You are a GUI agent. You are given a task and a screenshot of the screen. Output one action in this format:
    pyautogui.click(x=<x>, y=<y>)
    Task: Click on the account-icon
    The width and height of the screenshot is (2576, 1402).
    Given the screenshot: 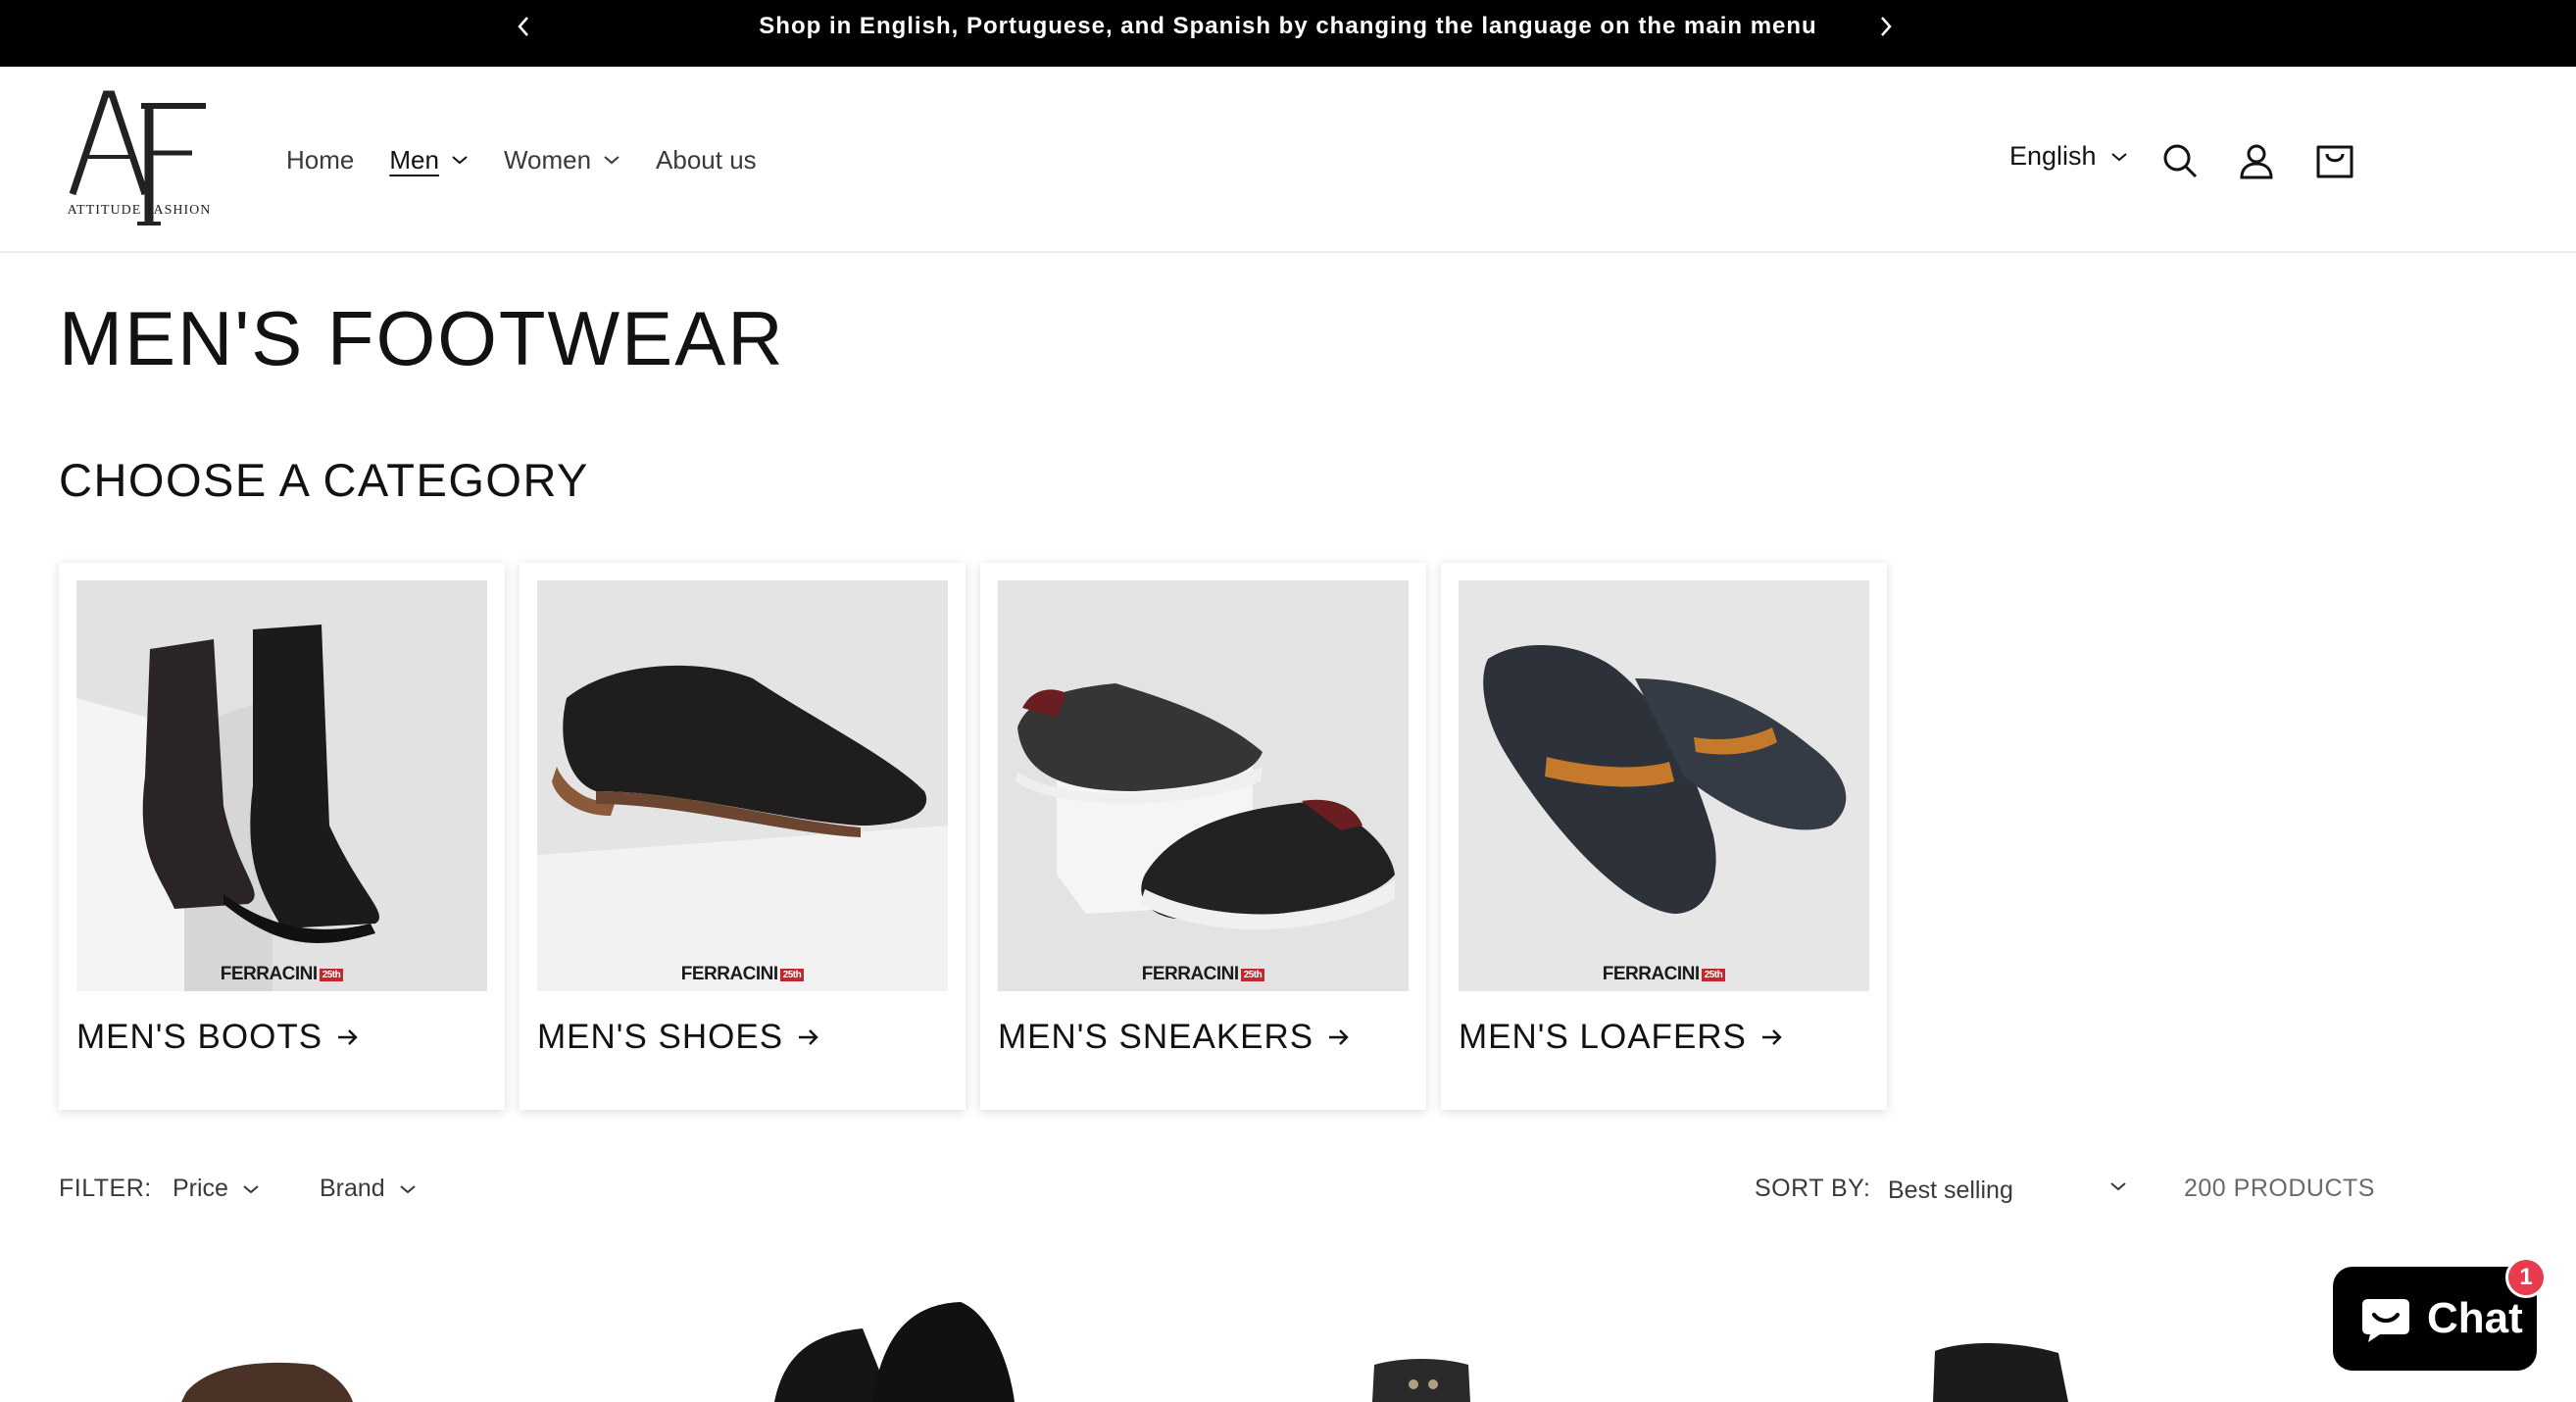 What is the action you would take?
    pyautogui.click(x=2256, y=161)
    